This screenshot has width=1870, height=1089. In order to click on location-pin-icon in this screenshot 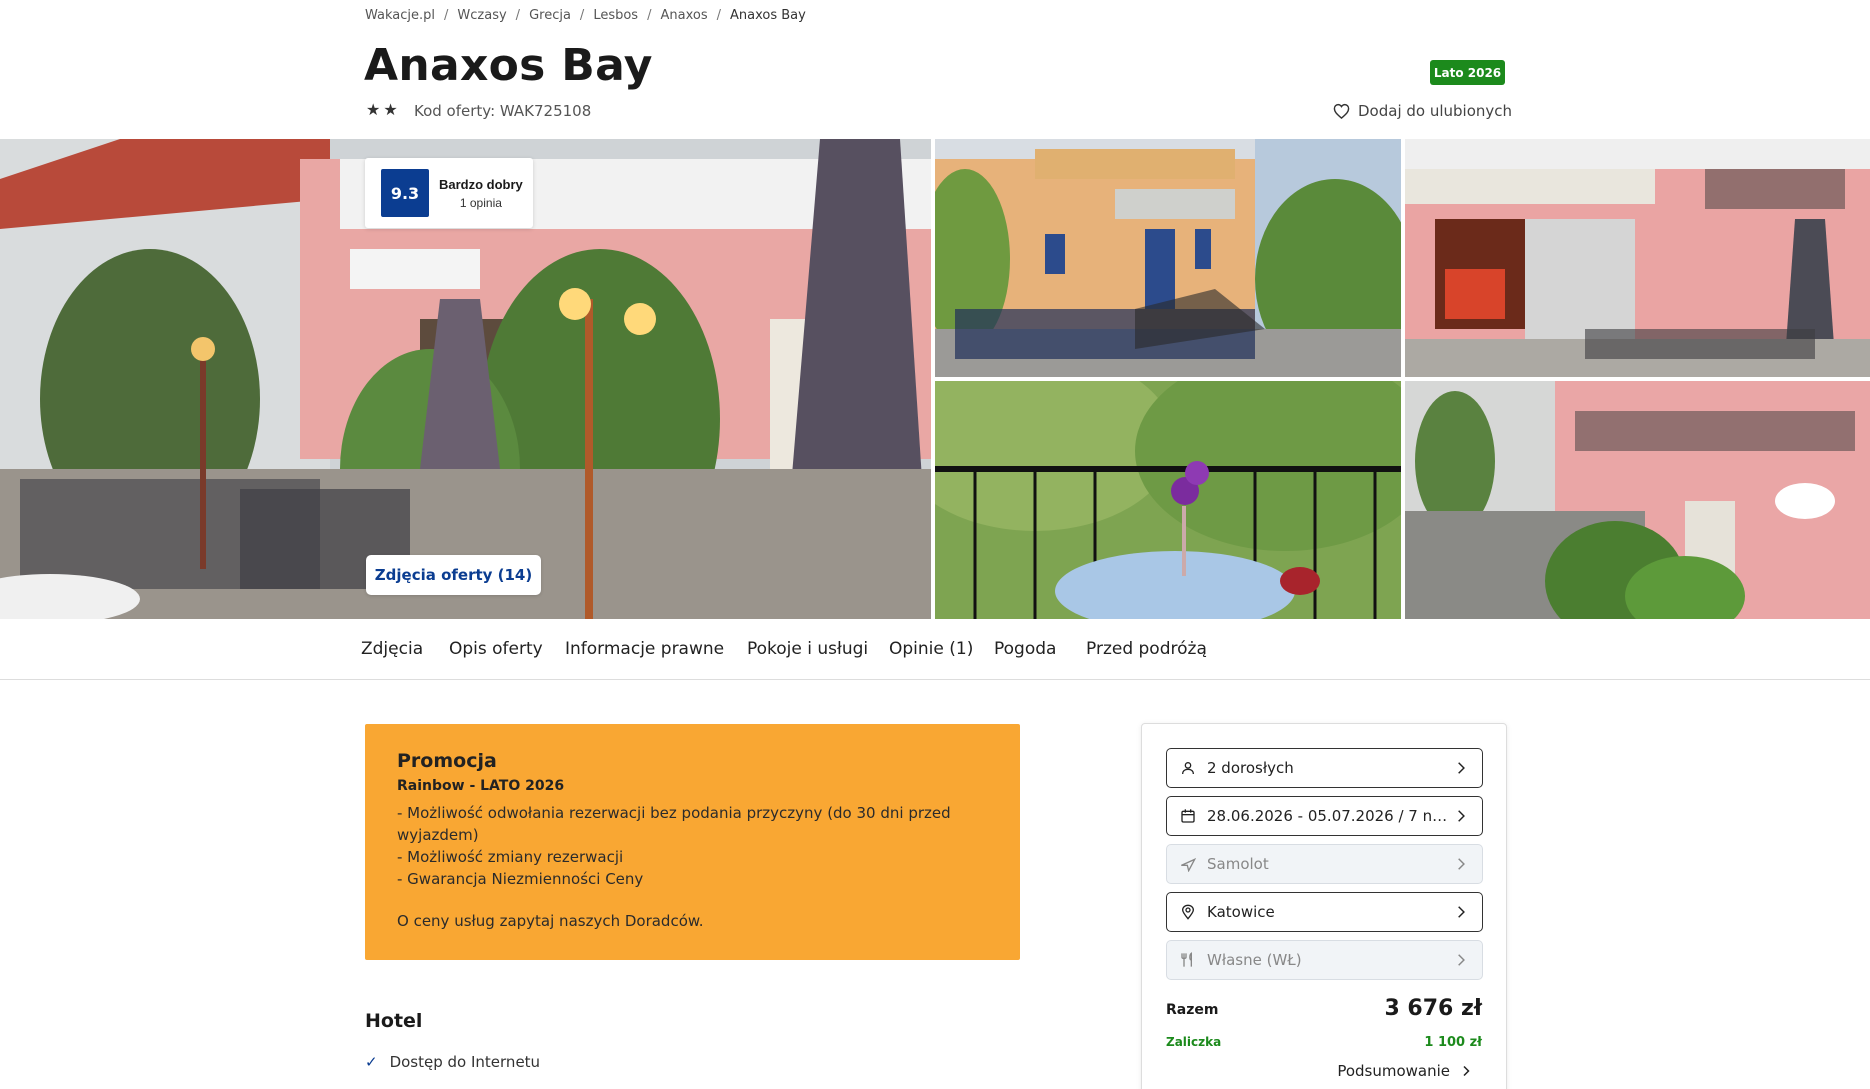, I will do `click(1188, 912)`.